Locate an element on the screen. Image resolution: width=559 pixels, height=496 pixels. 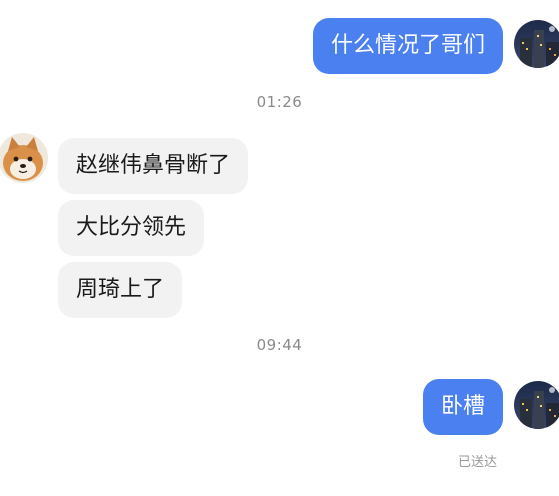
message-bubble-received: 周琦上了 is located at coordinates (120, 290).